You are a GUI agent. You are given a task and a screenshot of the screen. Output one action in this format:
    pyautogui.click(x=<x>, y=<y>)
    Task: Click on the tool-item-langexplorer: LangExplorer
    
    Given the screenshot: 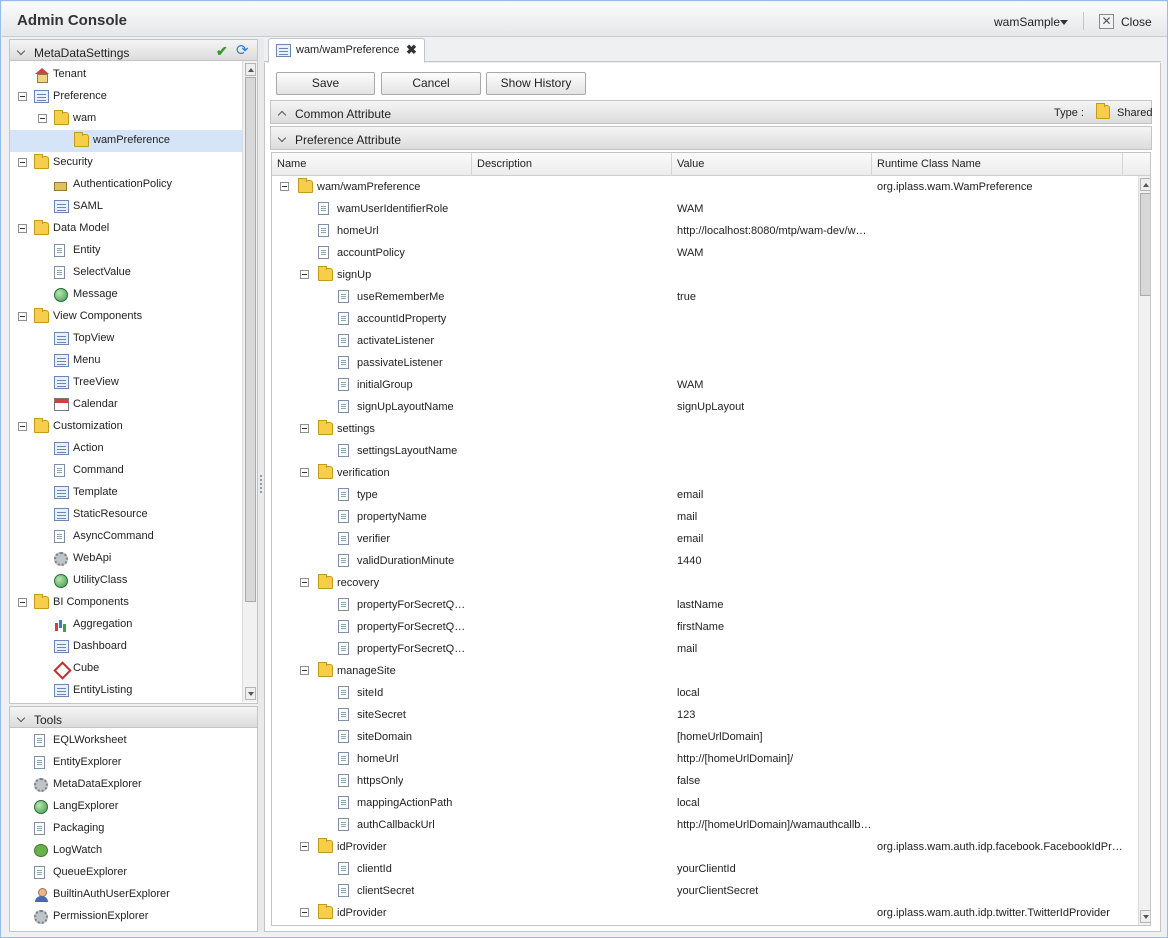 What is the action you would take?
    pyautogui.click(x=130, y=807)
    